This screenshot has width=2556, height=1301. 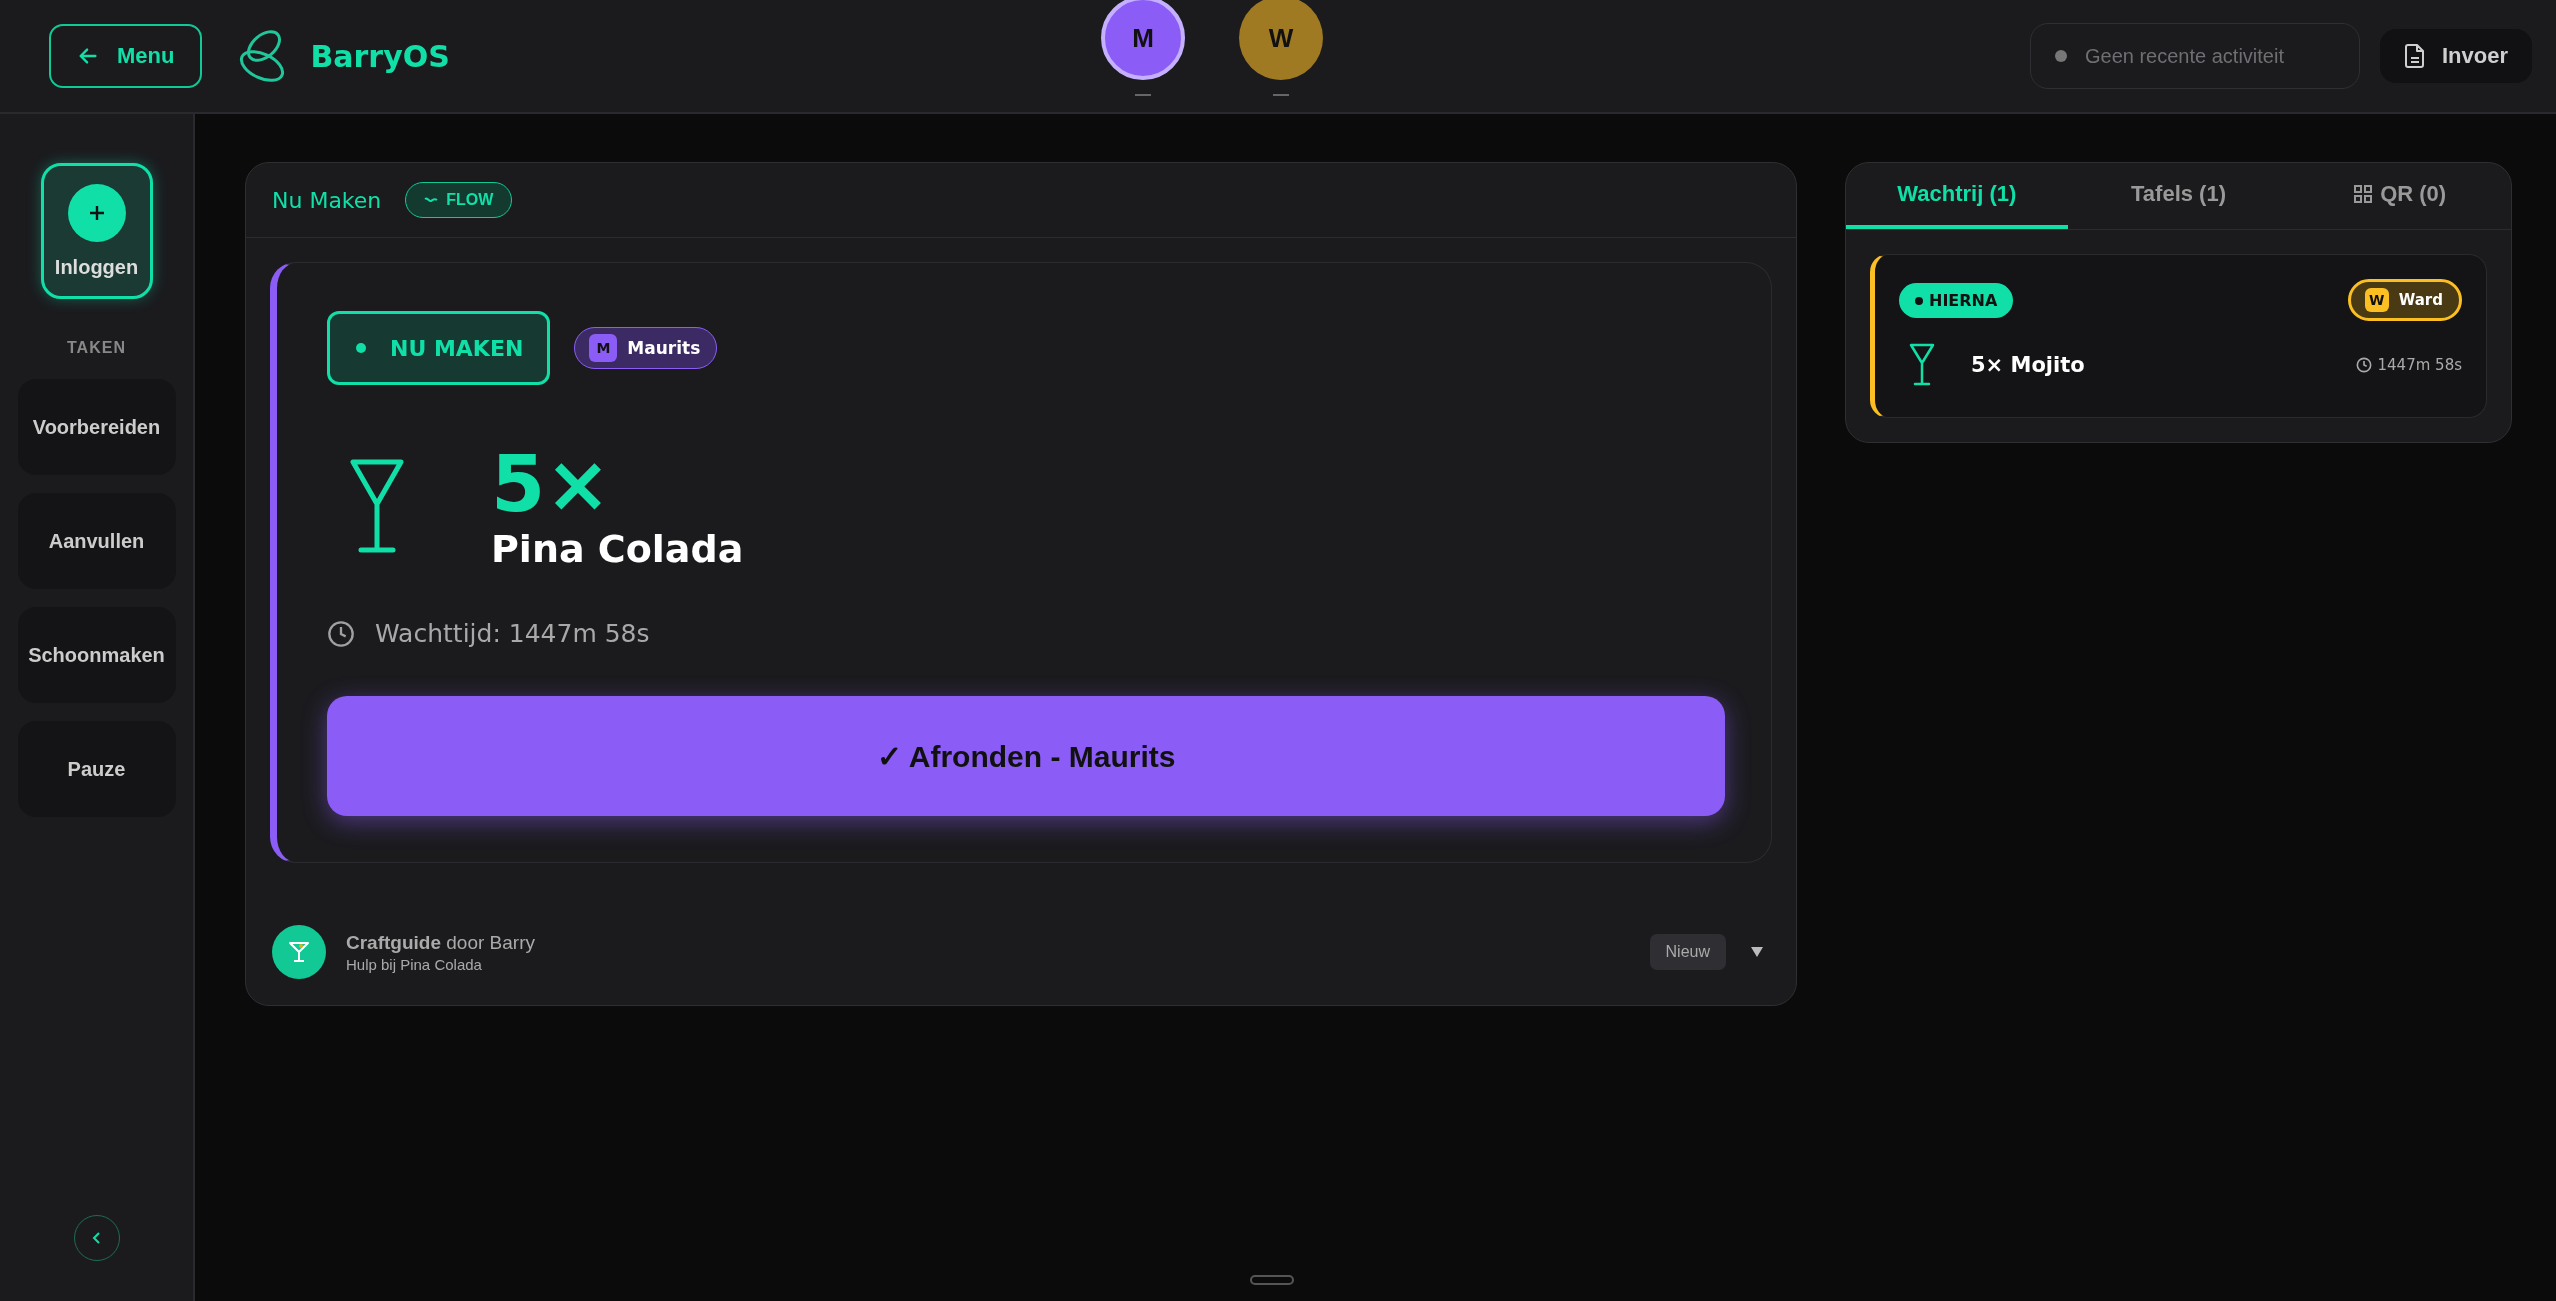 What do you see at coordinates (2028, 365) in the screenshot?
I see `order-item: 5× Mojito` at bounding box center [2028, 365].